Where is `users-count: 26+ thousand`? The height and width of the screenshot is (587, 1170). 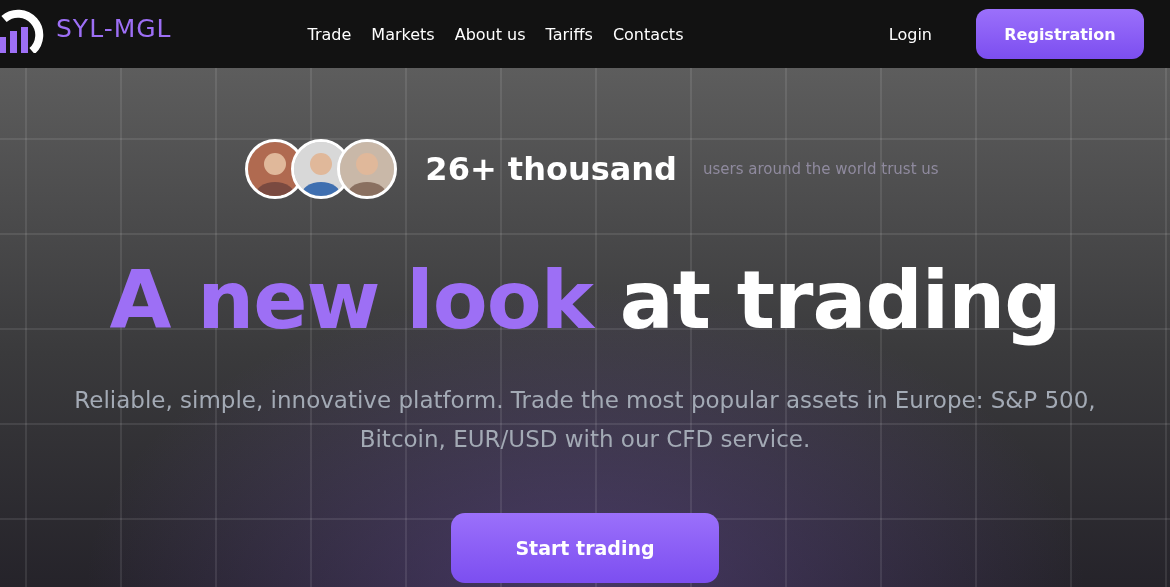 users-count: 26+ thousand is located at coordinates (551, 169).